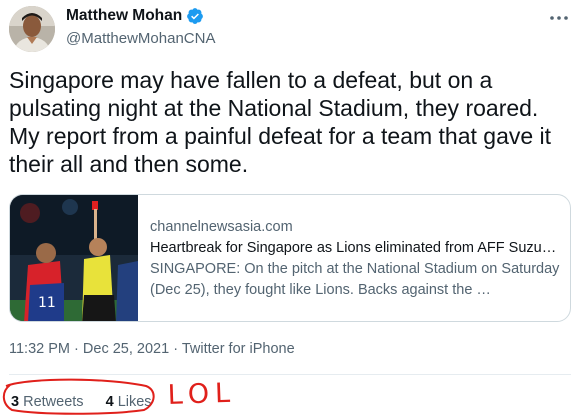 The height and width of the screenshot is (415, 576). What do you see at coordinates (15, 402) in the screenshot?
I see `retweets-count: 3` at bounding box center [15, 402].